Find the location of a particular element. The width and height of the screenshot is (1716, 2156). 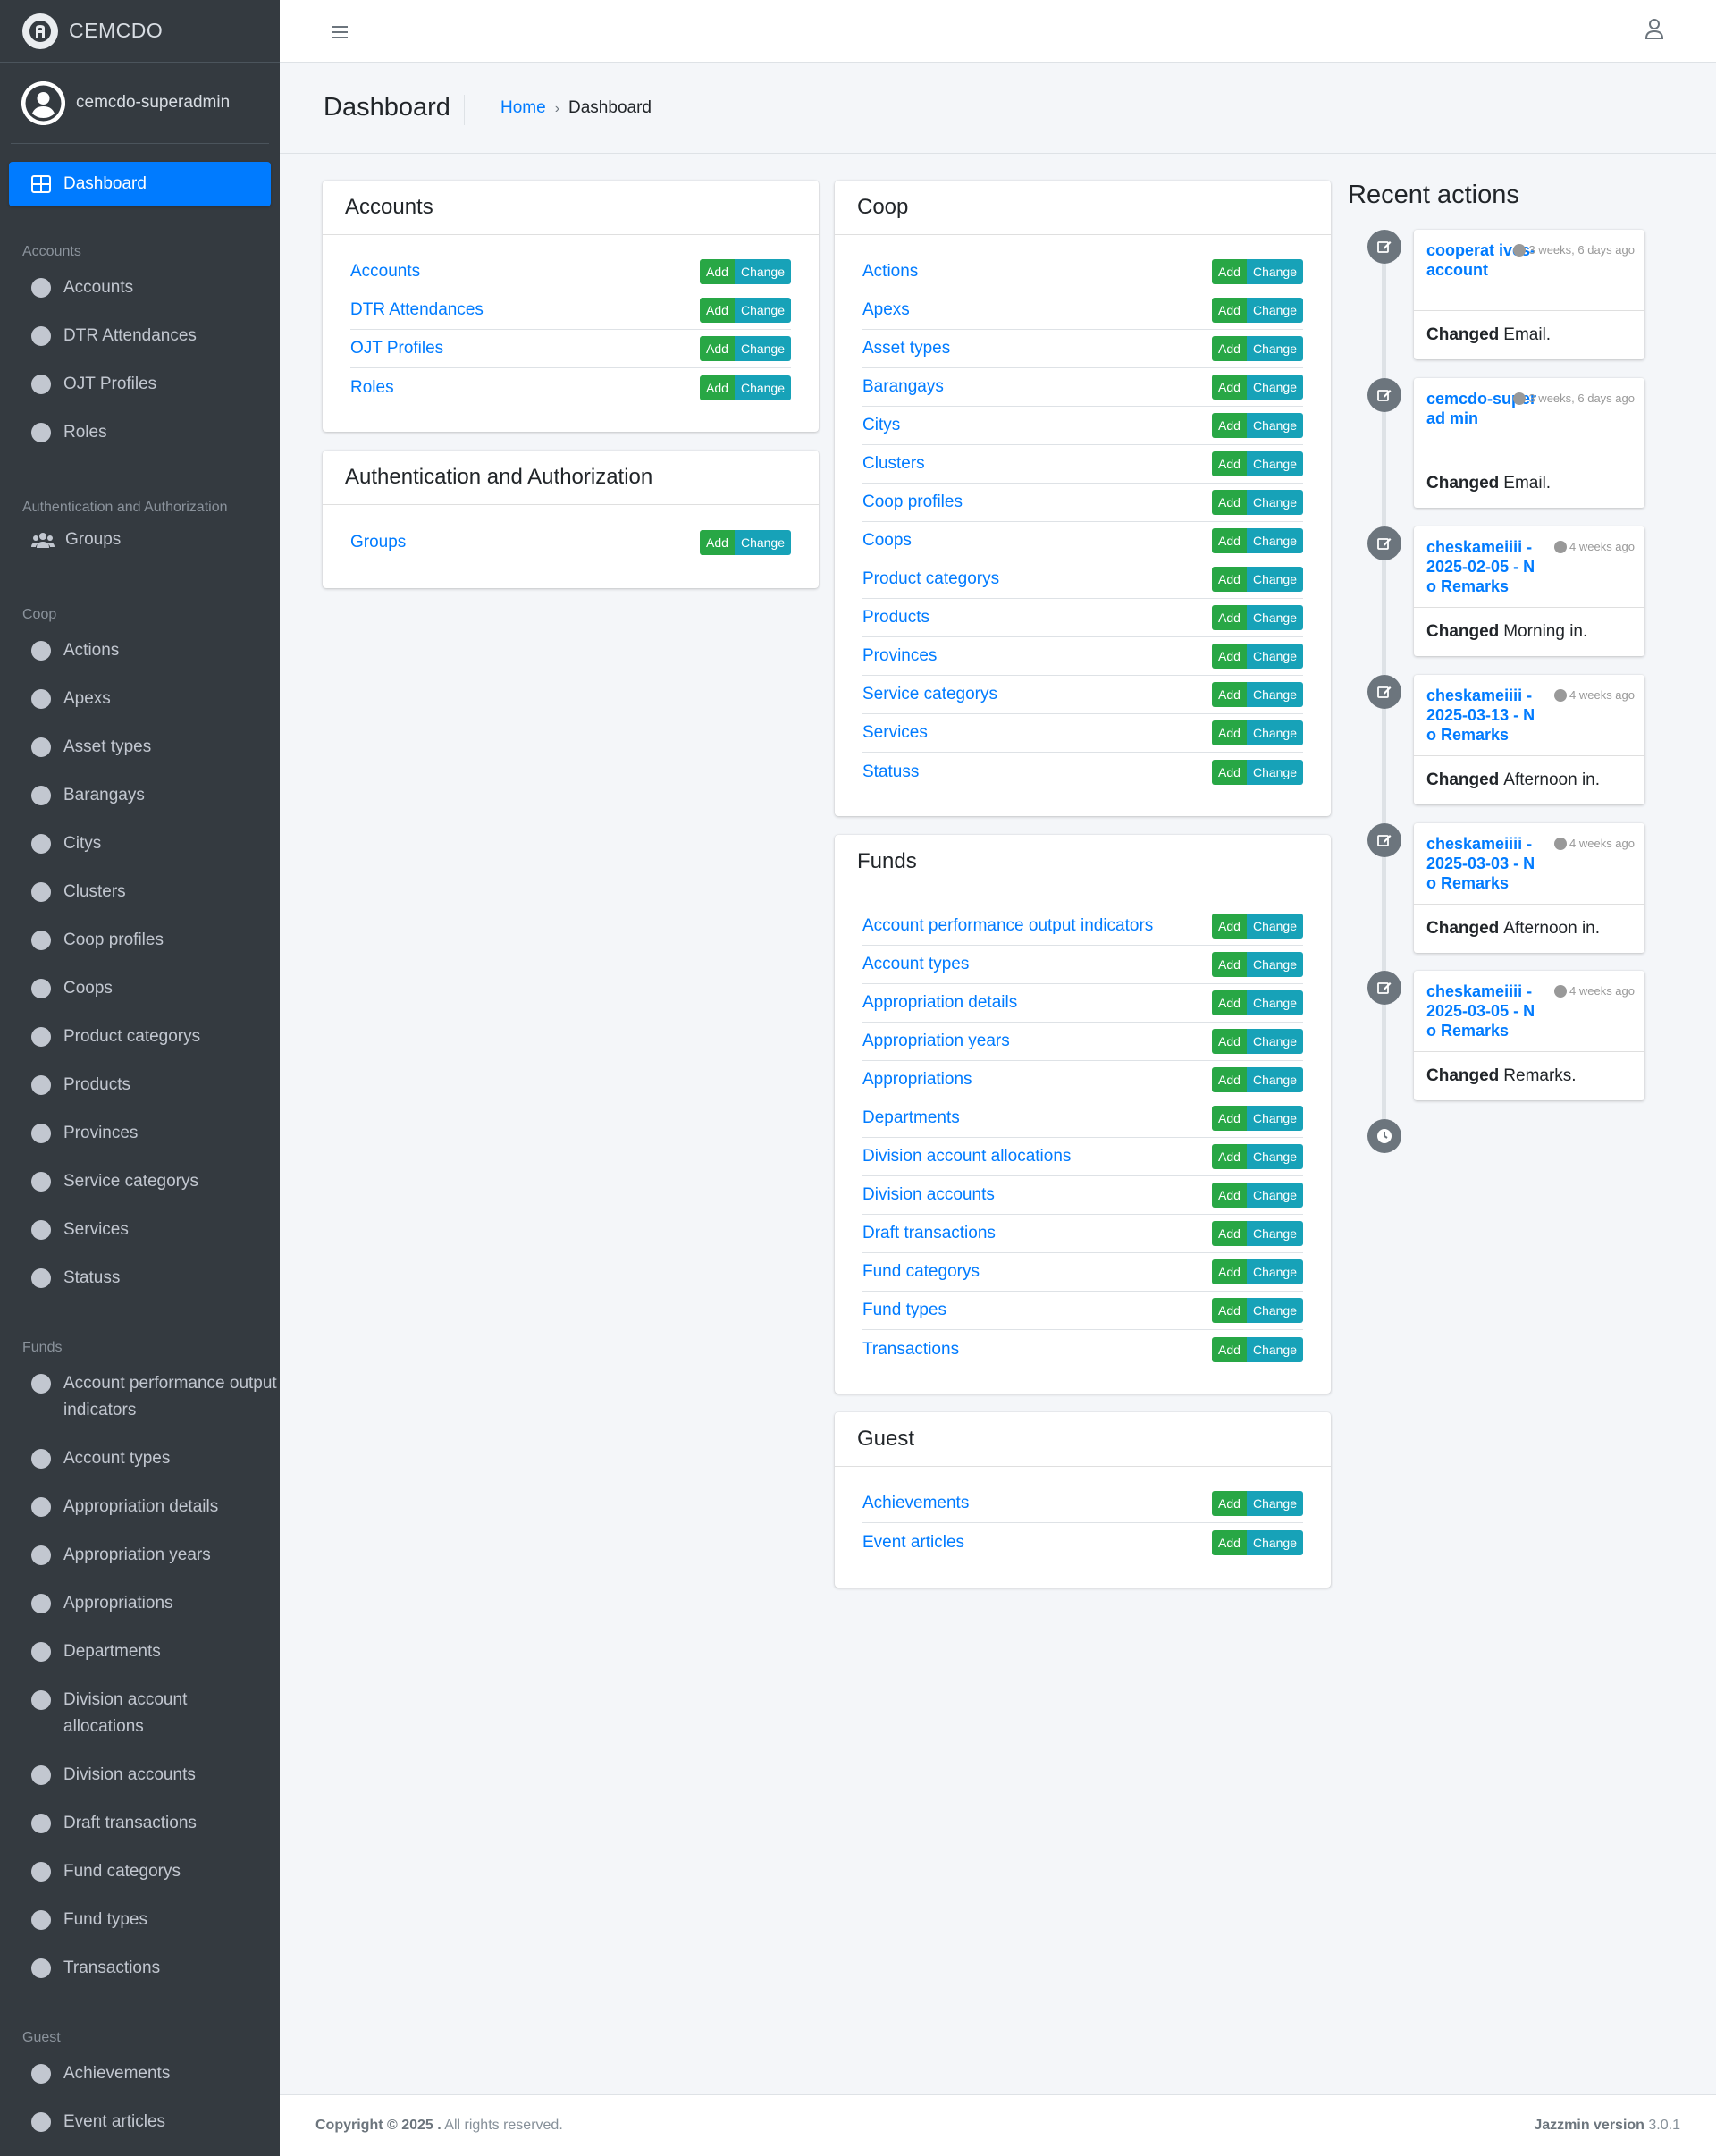

model-link-services: Services is located at coordinates (895, 733).